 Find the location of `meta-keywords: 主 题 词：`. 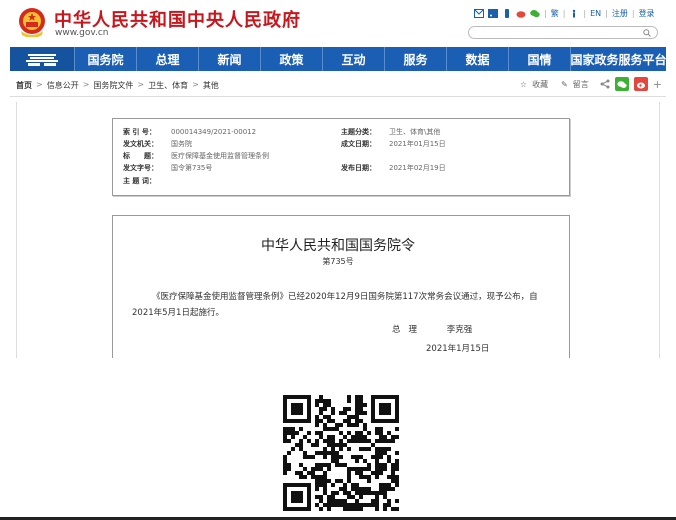

meta-keywords: 主 题 词： is located at coordinates (147, 181).